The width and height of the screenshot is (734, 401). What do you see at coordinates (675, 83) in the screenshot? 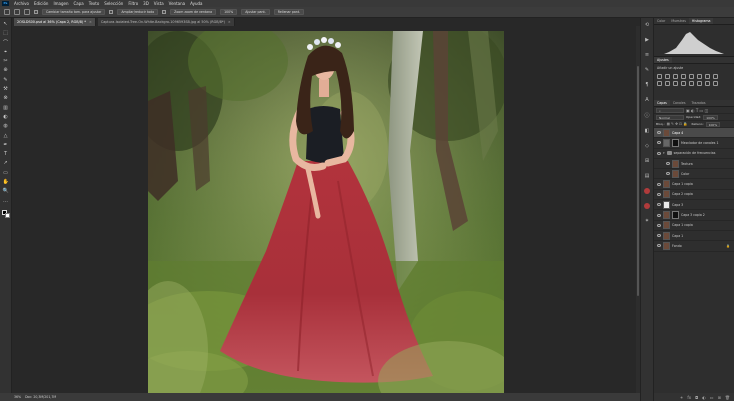
I see `color-lookup-icon` at bounding box center [675, 83].